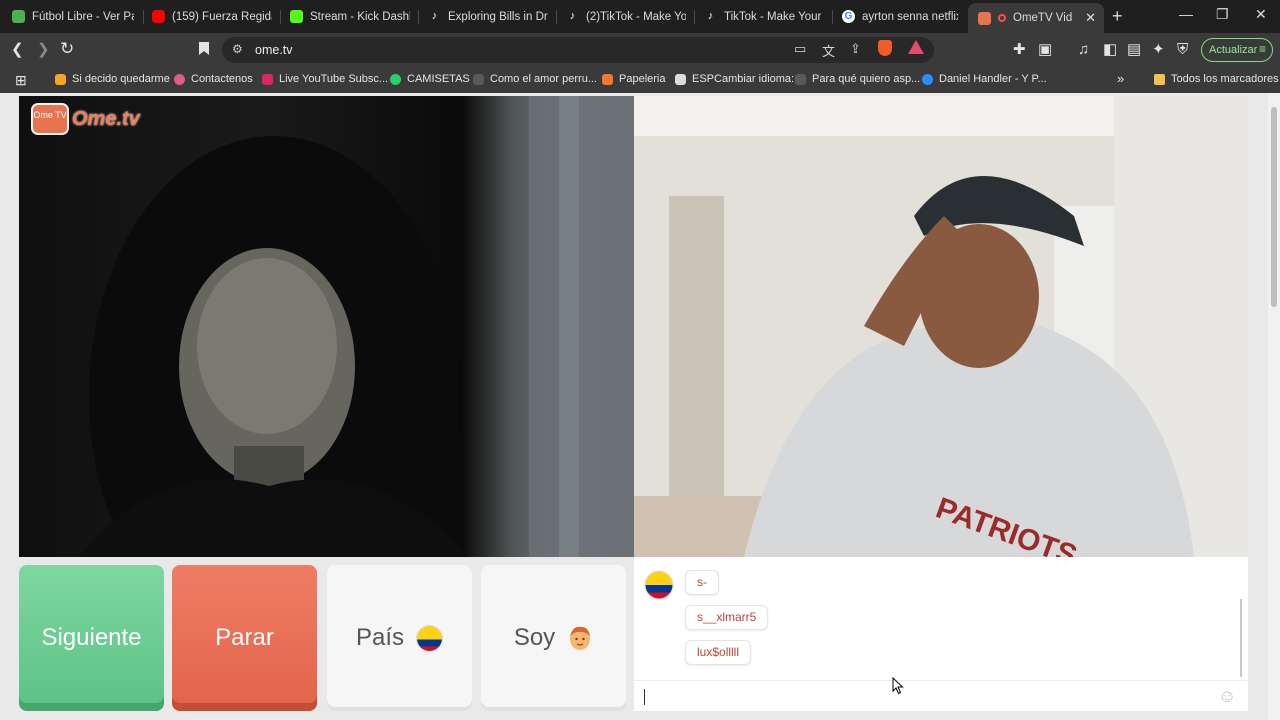 The height and width of the screenshot is (720, 1280). What do you see at coordinates (1222, 14) in the screenshot?
I see `maximize-icon: ❐` at bounding box center [1222, 14].